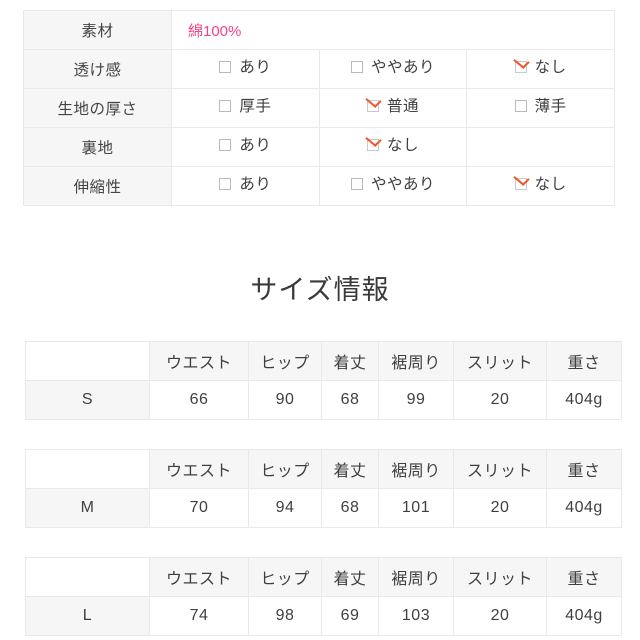  What do you see at coordinates (199, 400) in the screenshot?
I see `size-value-waist: 66` at bounding box center [199, 400].